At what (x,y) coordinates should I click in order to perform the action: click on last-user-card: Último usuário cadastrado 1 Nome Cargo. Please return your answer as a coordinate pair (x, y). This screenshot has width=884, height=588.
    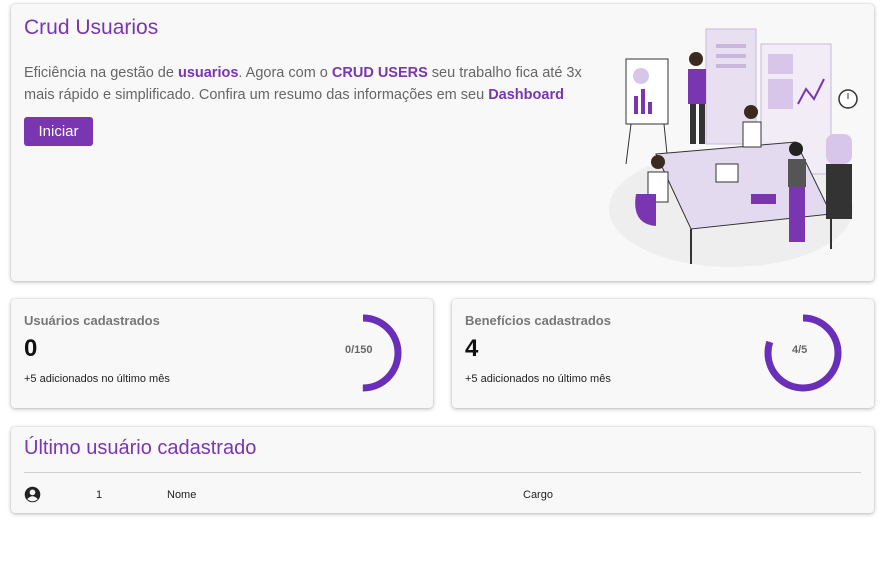
    Looking at the image, I should click on (442, 470).